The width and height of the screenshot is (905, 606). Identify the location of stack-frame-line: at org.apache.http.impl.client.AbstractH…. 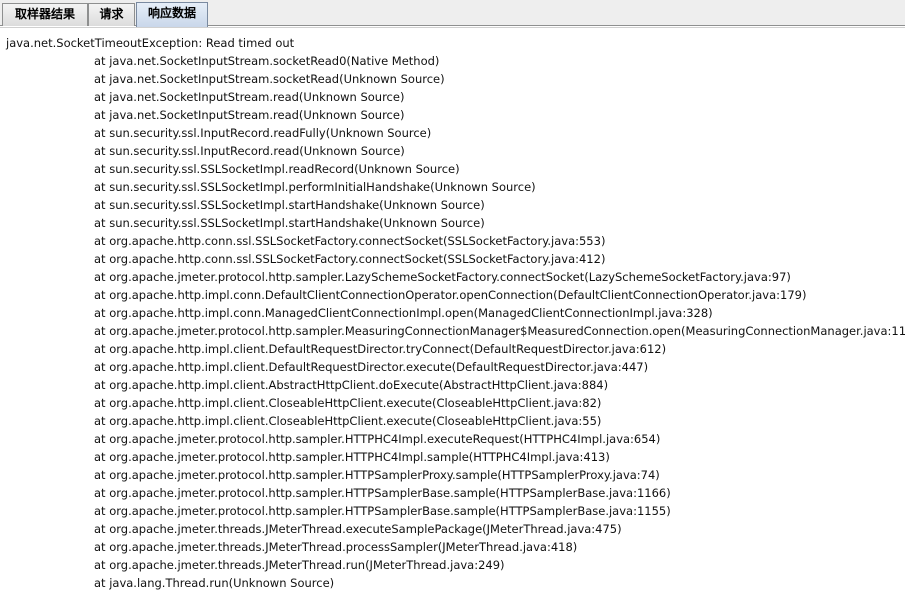
(351, 385).